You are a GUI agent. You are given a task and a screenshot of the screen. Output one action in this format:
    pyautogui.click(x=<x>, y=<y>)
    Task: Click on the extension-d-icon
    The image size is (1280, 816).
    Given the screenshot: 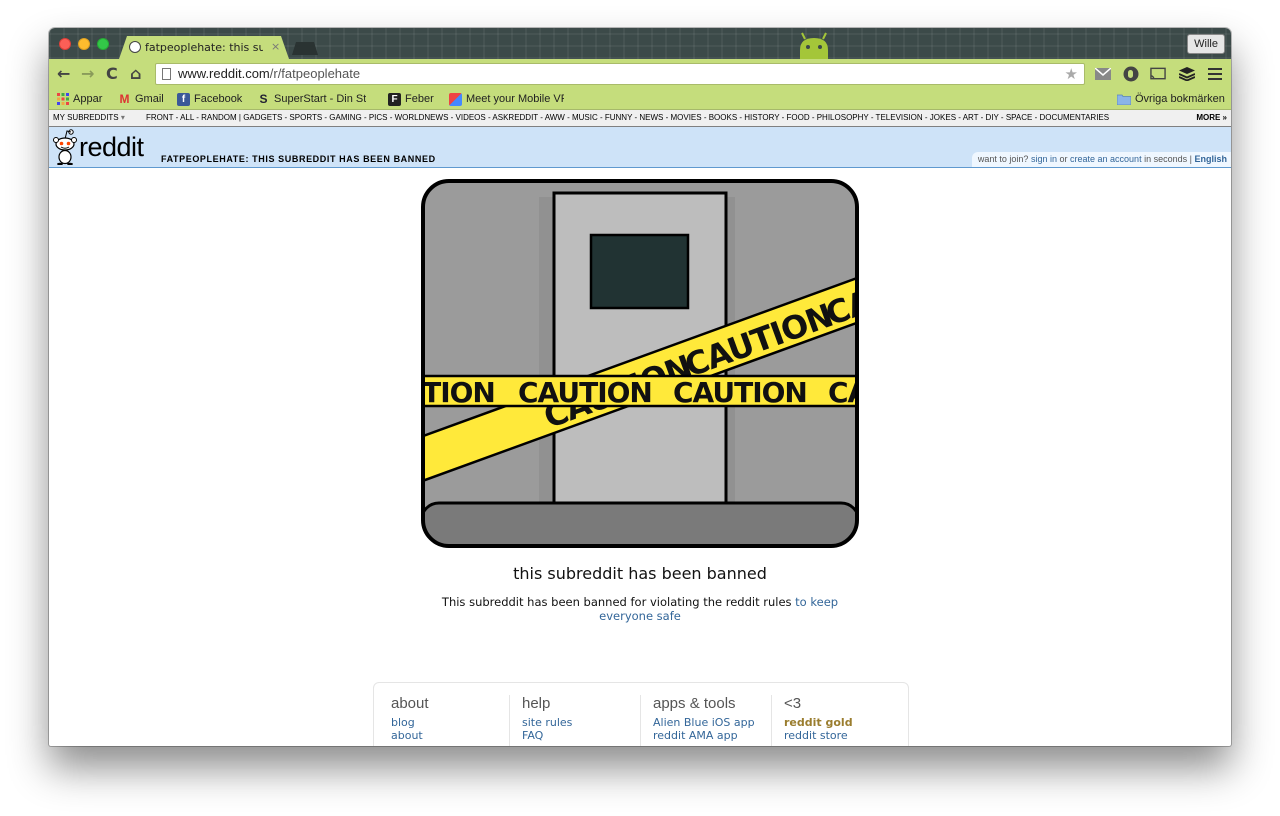 What is the action you would take?
    pyautogui.click(x=1131, y=74)
    